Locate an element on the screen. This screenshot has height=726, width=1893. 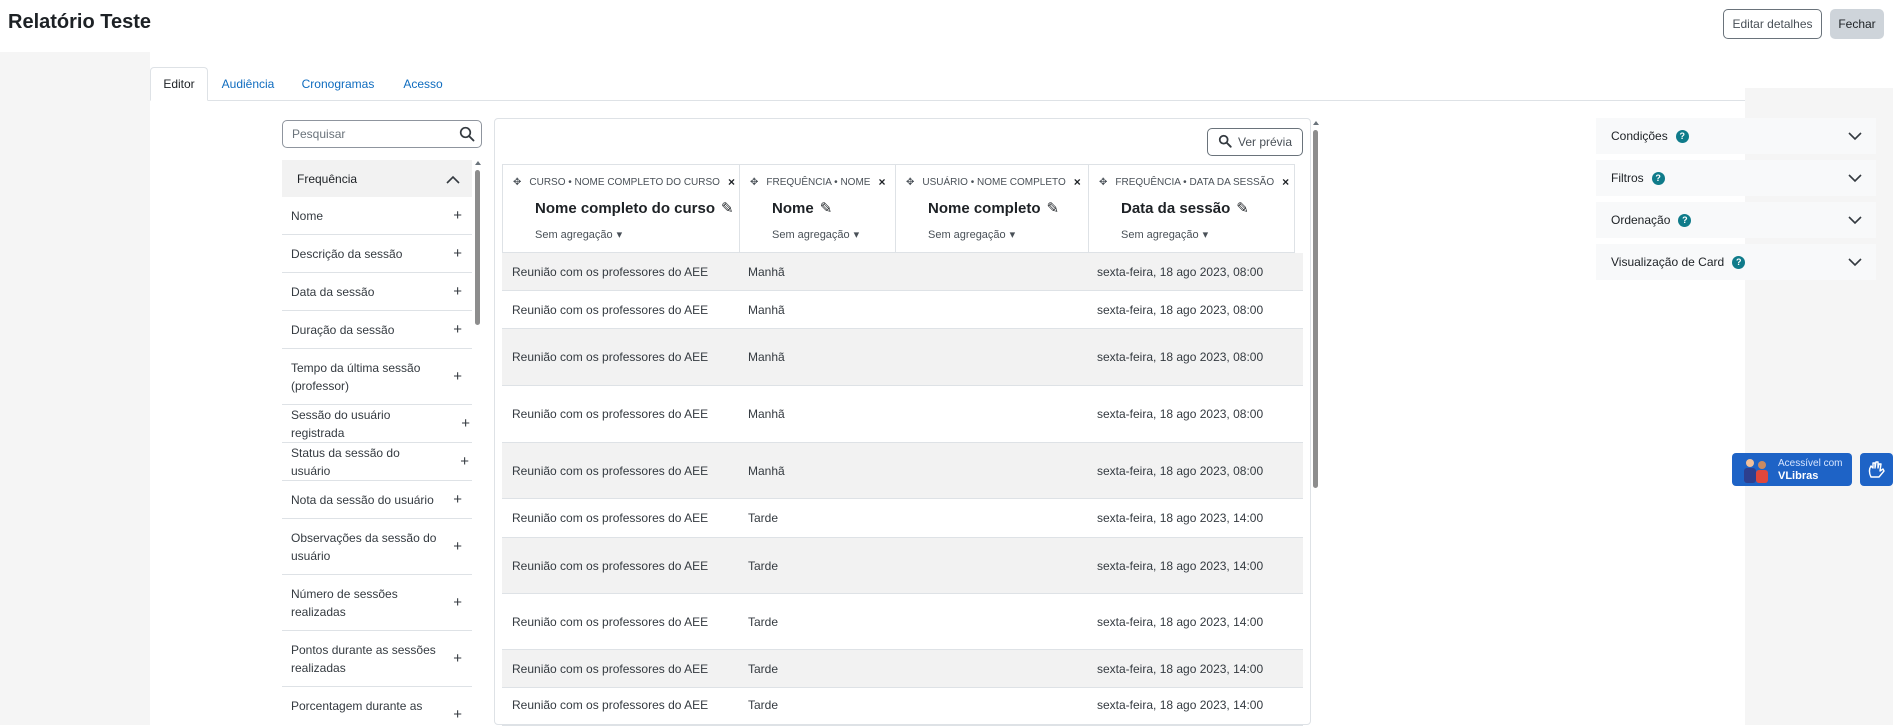
chevron-up-icon is located at coordinates (453, 180).